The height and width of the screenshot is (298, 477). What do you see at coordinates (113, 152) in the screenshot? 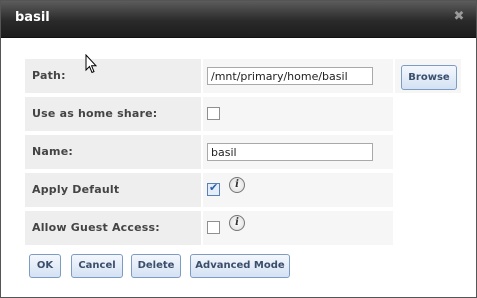
I see `name-label: Name:` at bounding box center [113, 152].